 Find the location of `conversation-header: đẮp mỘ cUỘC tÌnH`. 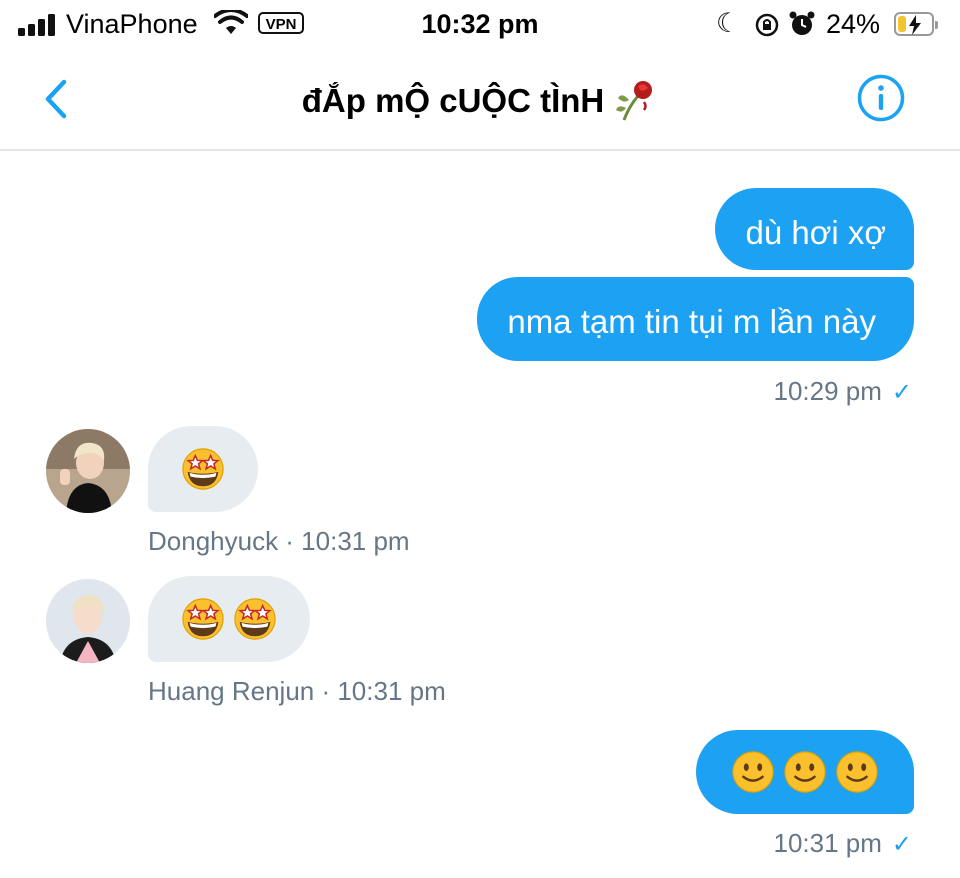

conversation-header: đẮp mỘ cUỘC tÌnH is located at coordinates (480, 100).